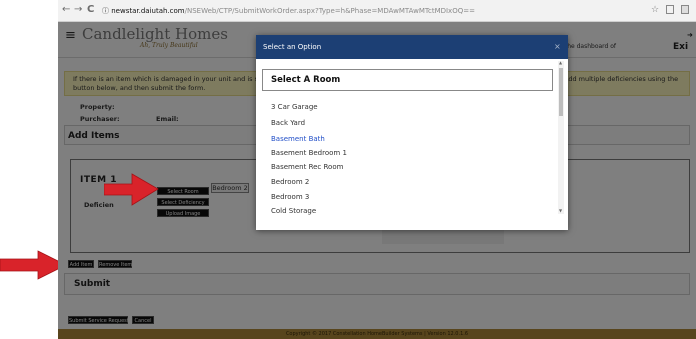  I want to click on info-icon: ⓘ, so click(105, 11).